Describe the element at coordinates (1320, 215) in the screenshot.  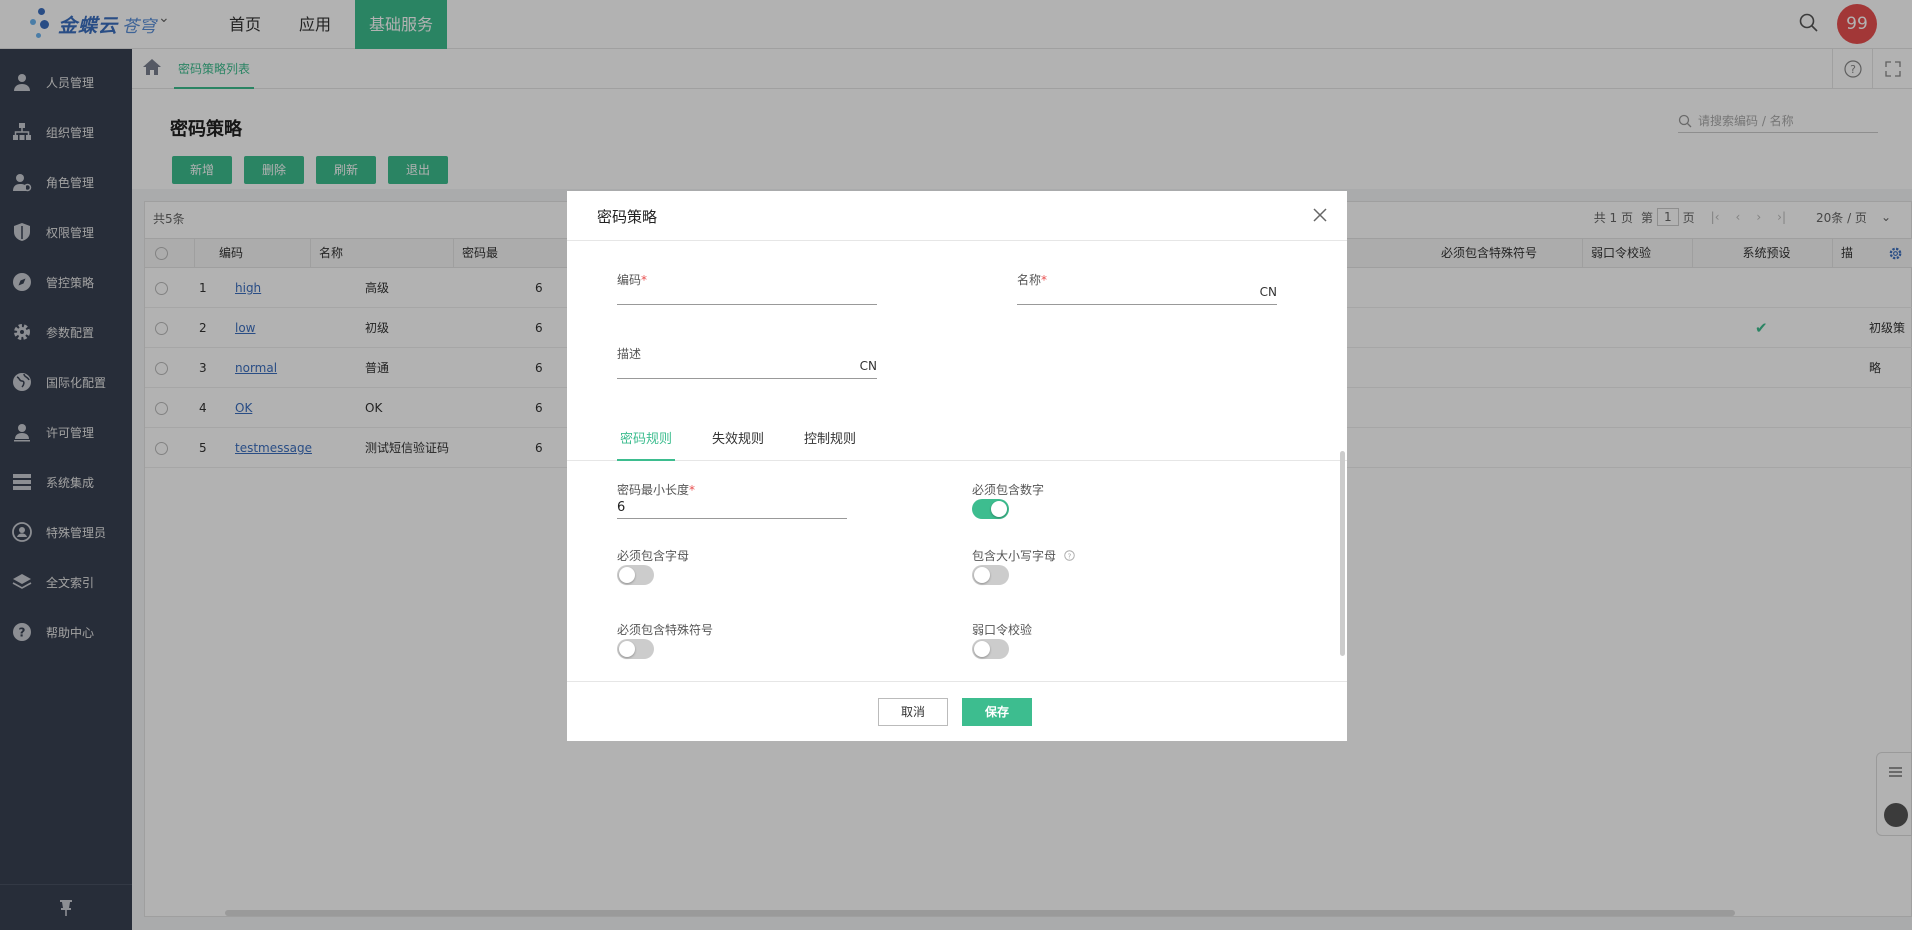
I see `close-icon` at that location.